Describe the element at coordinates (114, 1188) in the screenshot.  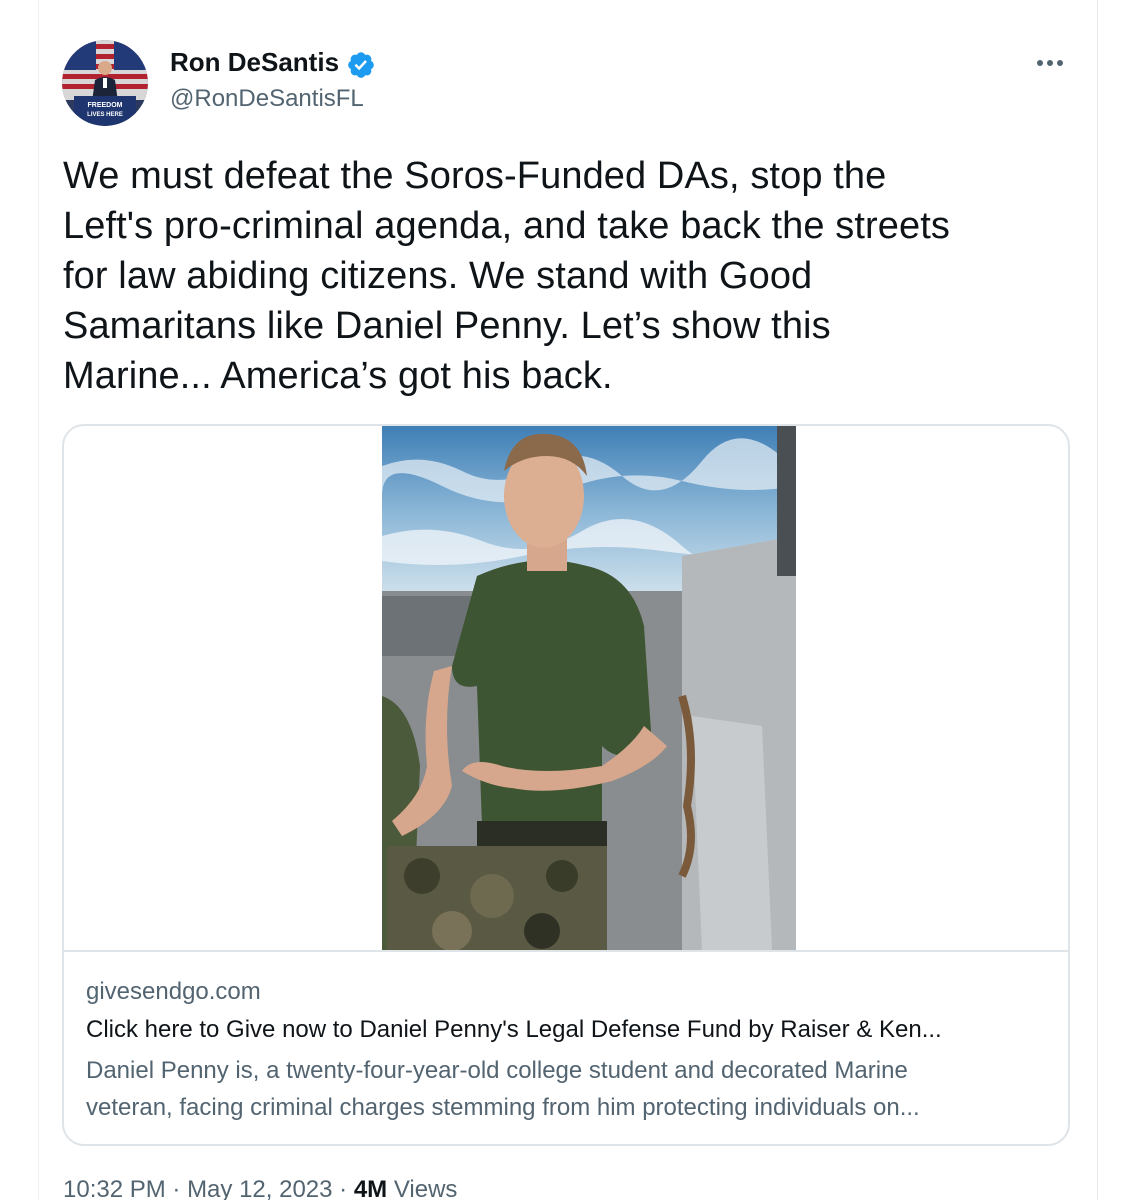
I see `tweet-time: 10:32 PM` at that location.